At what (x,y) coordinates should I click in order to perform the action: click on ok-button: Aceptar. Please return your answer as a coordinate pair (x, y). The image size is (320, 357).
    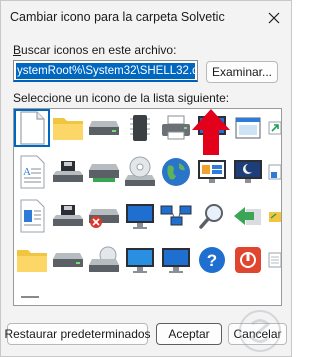
    Looking at the image, I should click on (189, 334).